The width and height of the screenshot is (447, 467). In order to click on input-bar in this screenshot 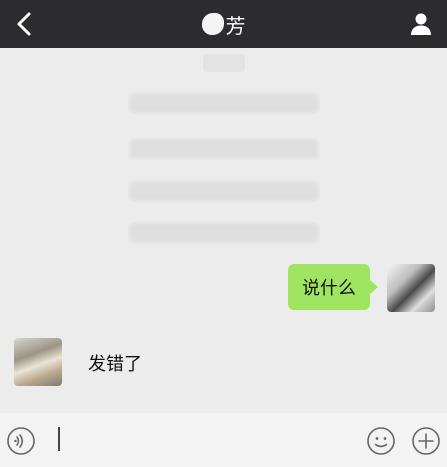, I will do `click(223, 440)`.